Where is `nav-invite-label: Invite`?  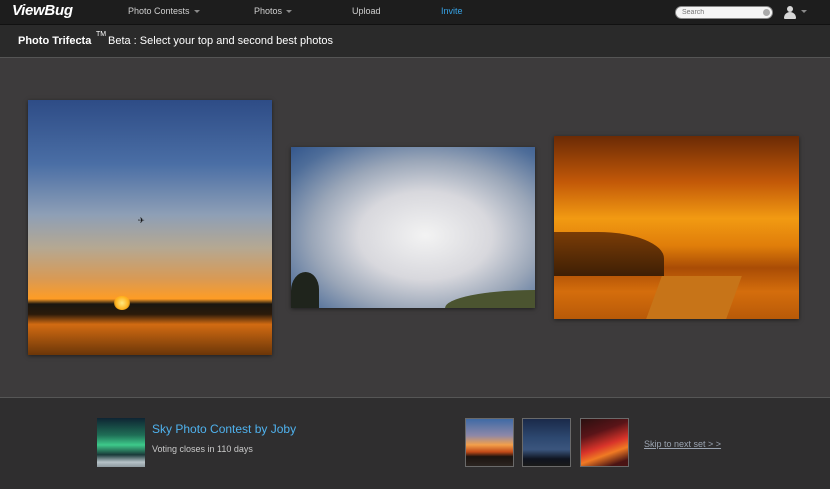
nav-invite-label: Invite is located at coordinates (452, 11).